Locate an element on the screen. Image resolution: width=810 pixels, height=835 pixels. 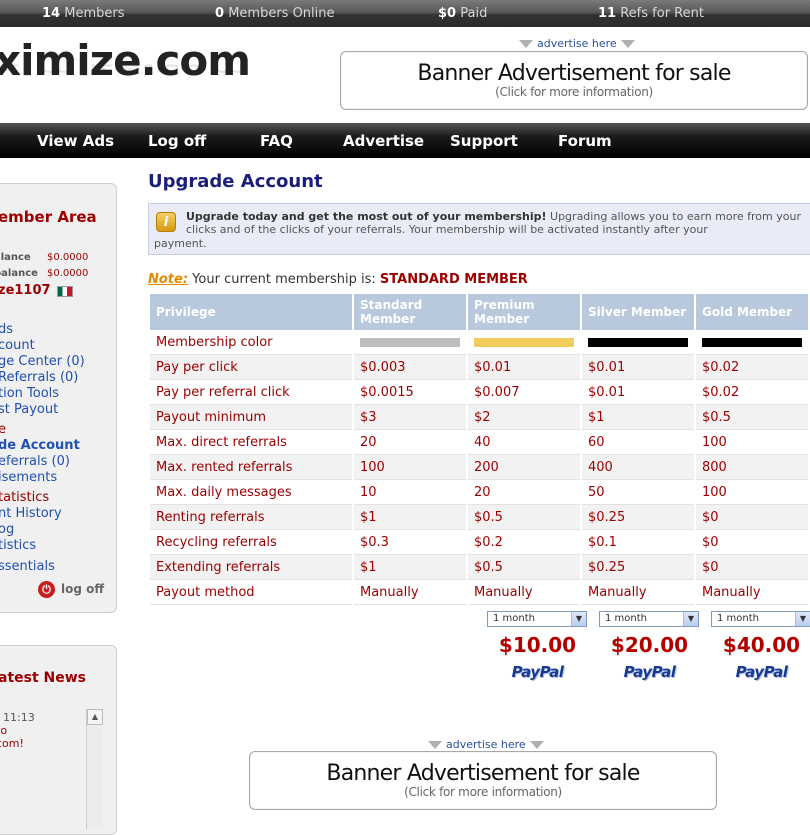
table-row: Membership color is located at coordinates (479, 342).